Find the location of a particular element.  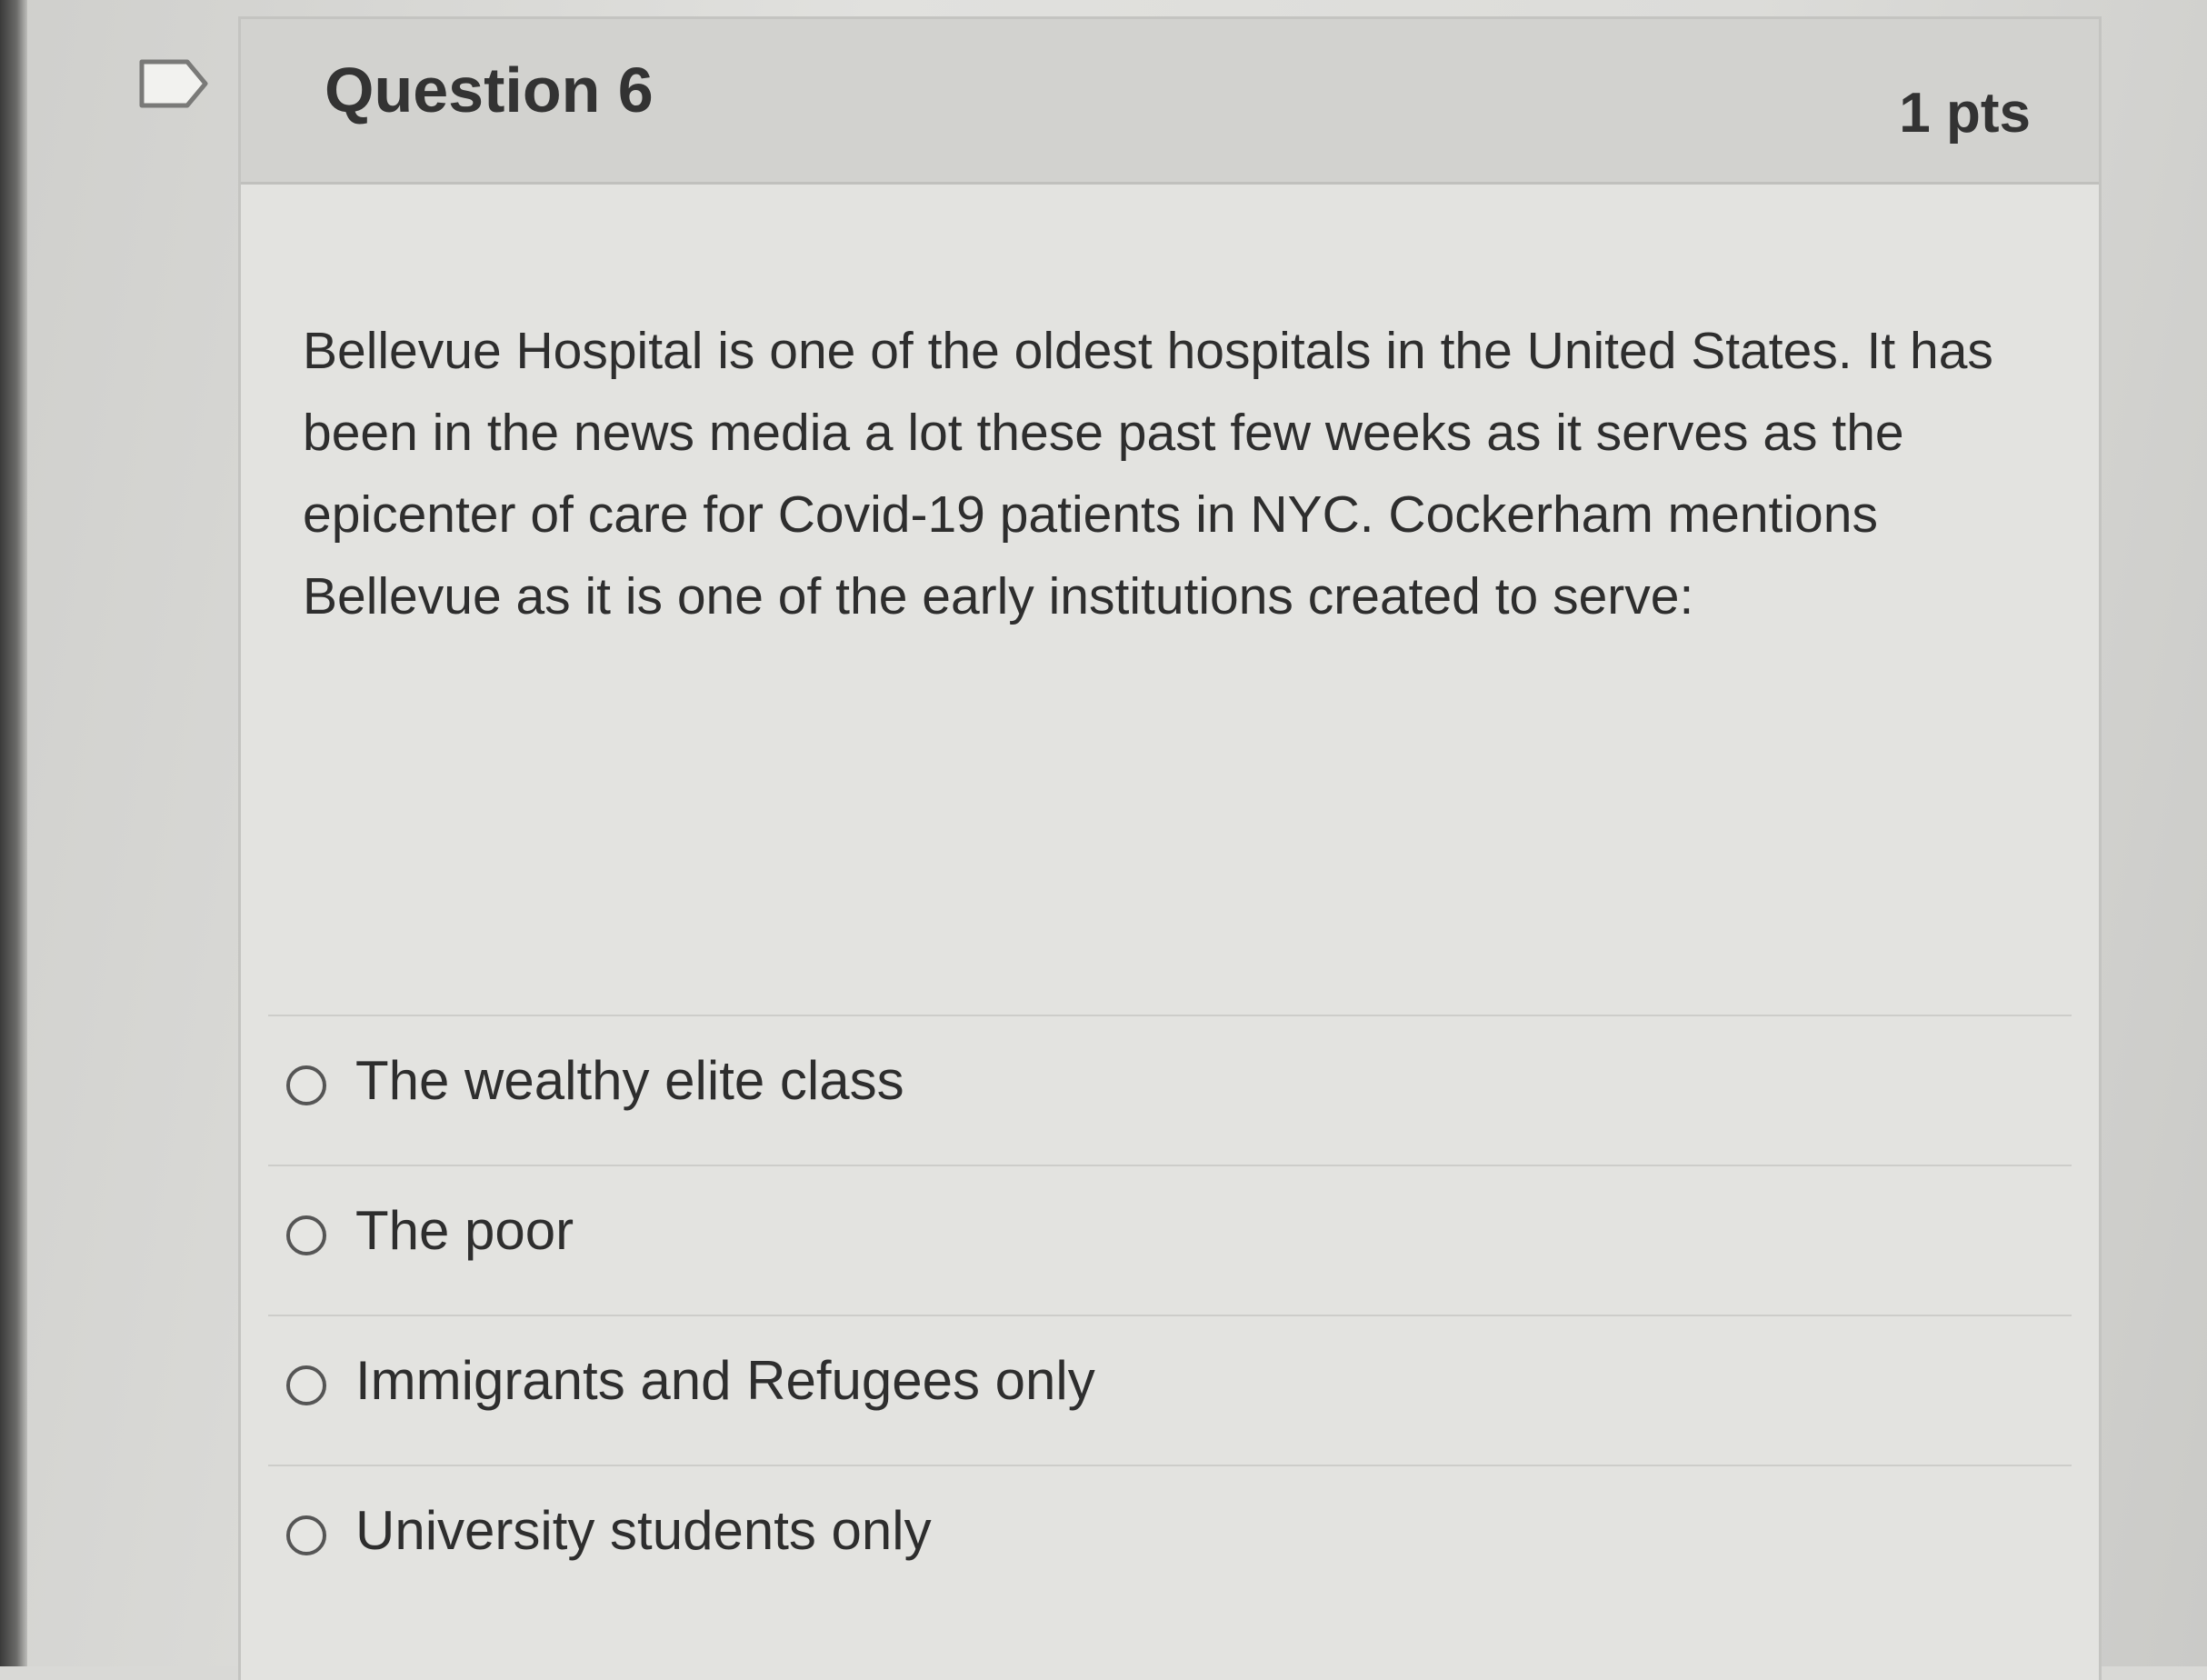

answer-option: Immigrants and Refugees only is located at coordinates (1170, 1390).